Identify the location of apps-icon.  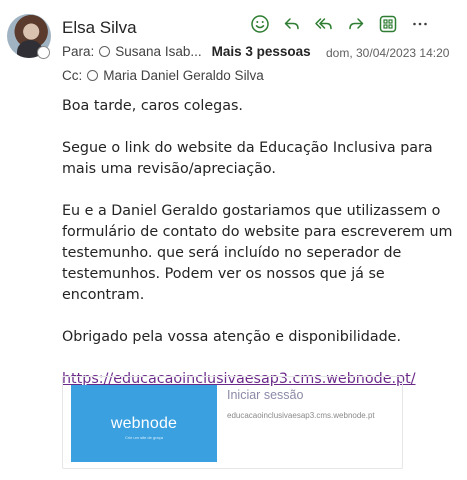
(388, 24).